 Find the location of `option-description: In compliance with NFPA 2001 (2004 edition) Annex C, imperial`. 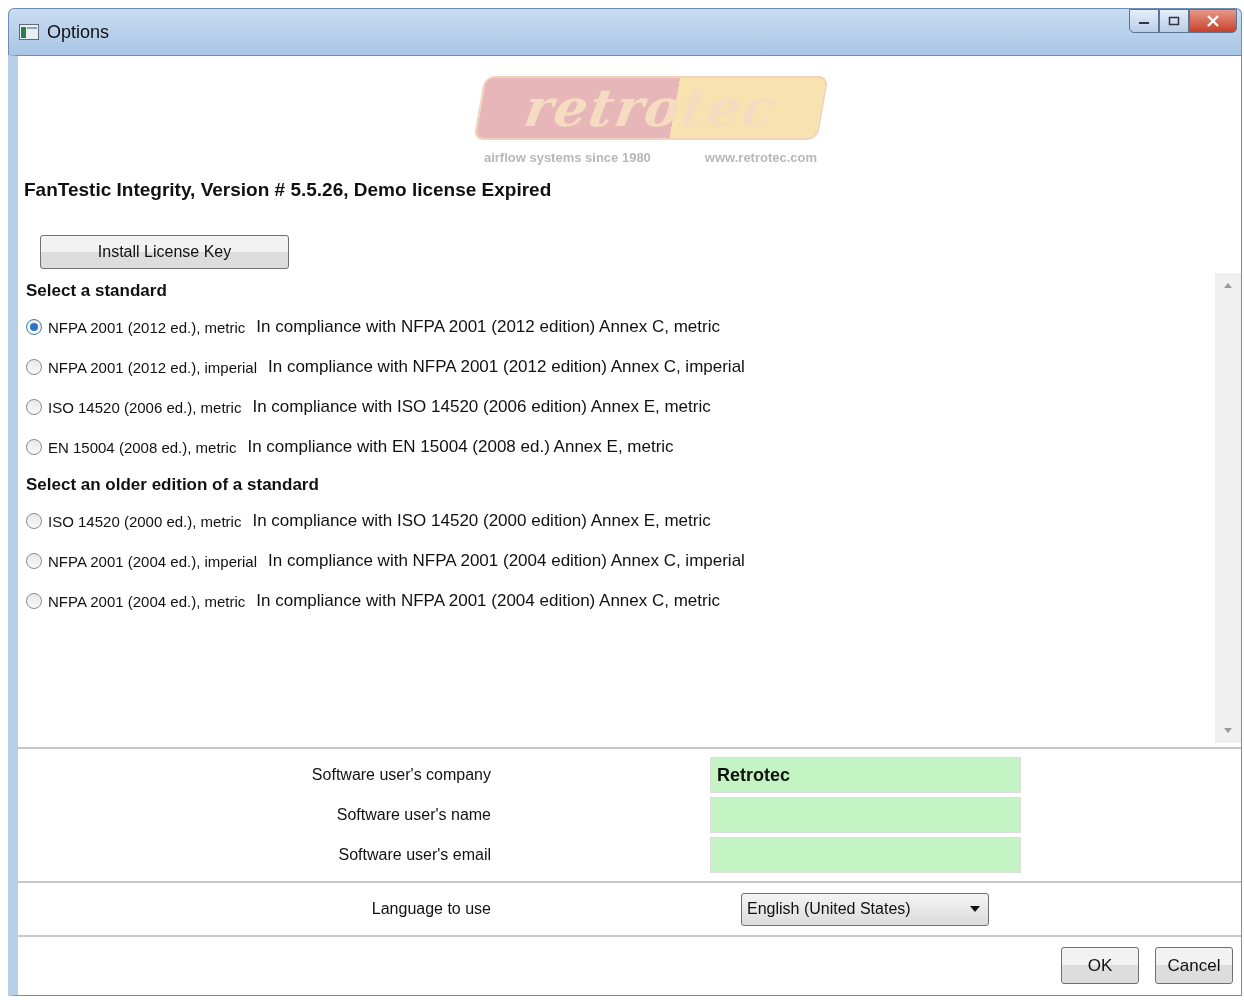

option-description: In compliance with NFPA 2001 (2004 edition) Annex C, imperial is located at coordinates (506, 561).